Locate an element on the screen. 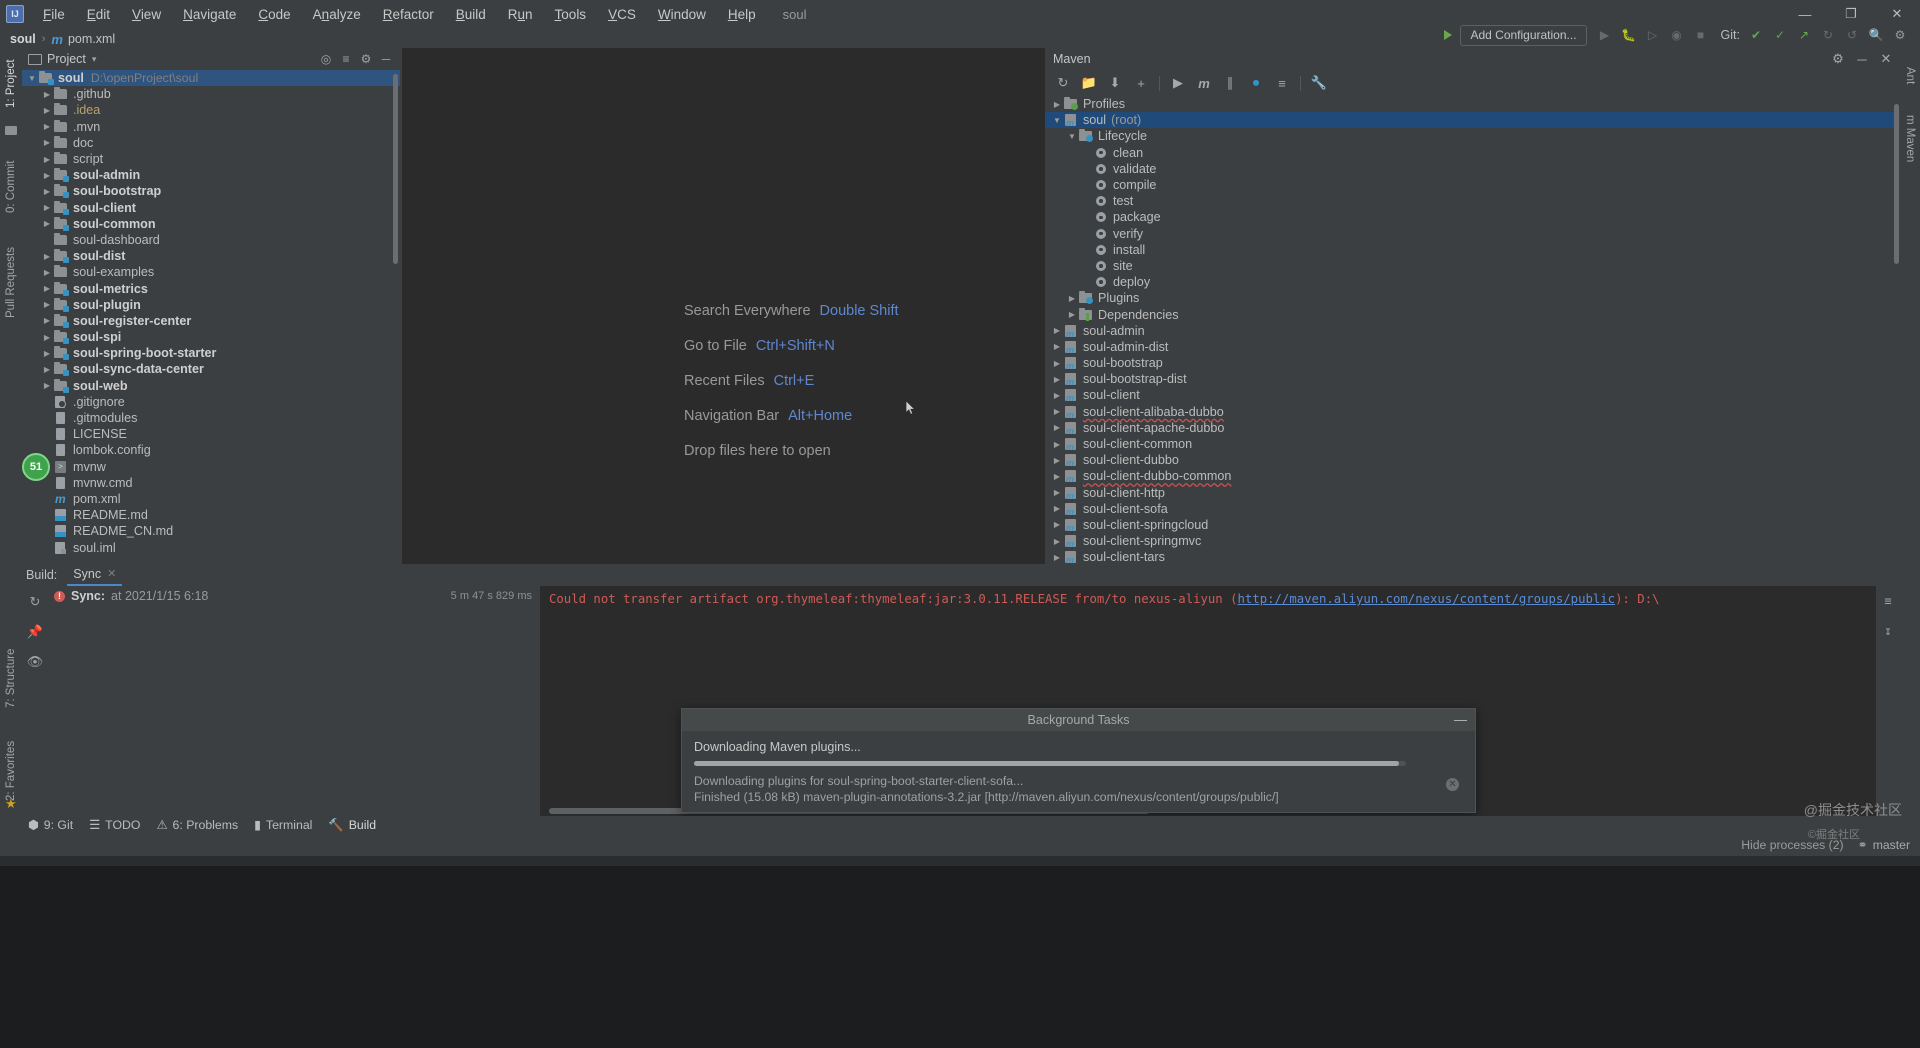 Image resolution: width=1920 pixels, height=1048 pixels. tree-row: .gitignore is located at coordinates (211, 402).